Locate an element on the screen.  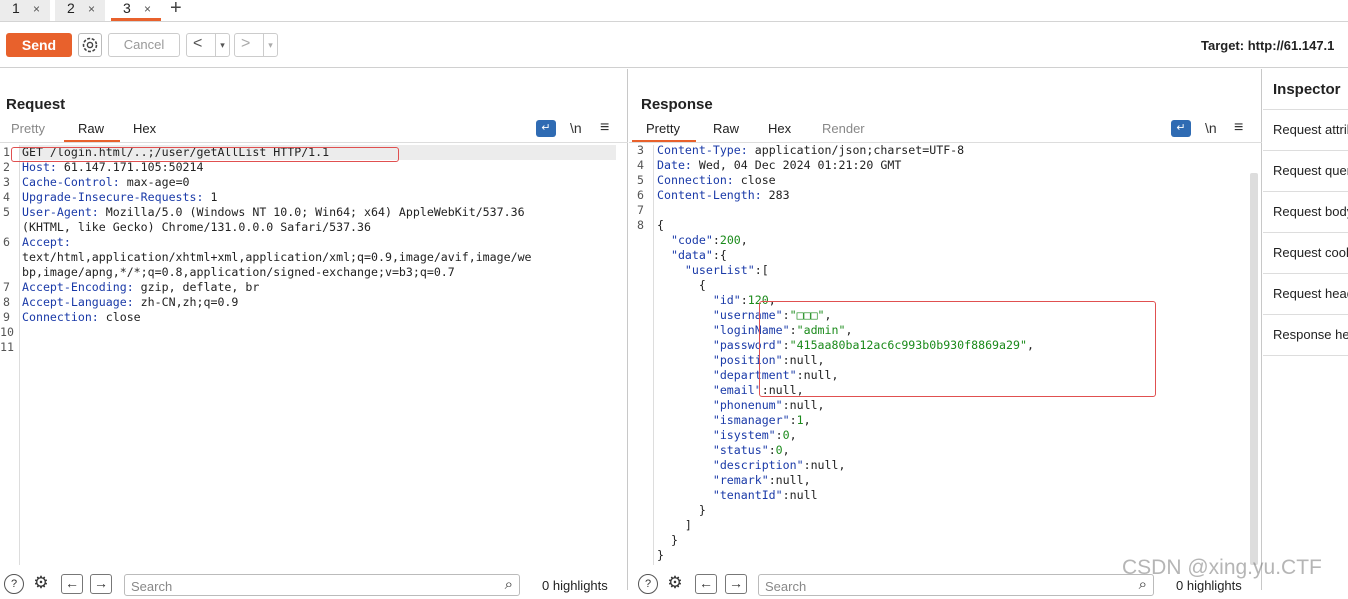
response-view-tabs: Pretty Raw Hex Render is located at coordinates (945, 132).